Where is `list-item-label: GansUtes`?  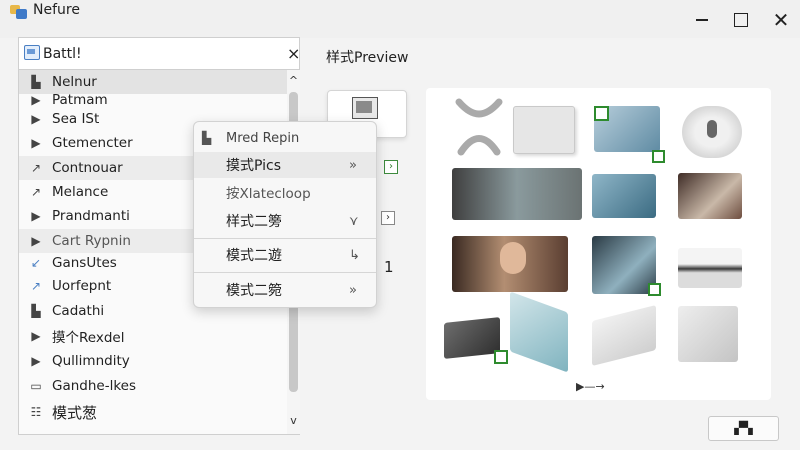
list-item-label: GansUtes is located at coordinates (84, 263).